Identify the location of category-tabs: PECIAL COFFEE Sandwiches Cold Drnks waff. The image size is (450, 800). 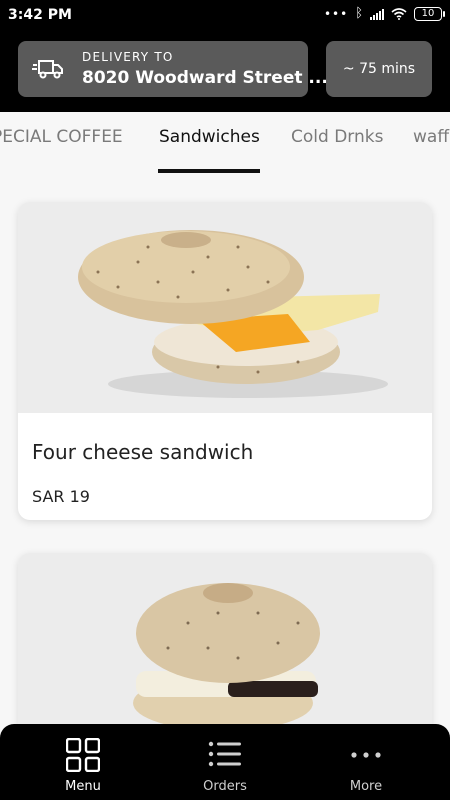
(225, 143).